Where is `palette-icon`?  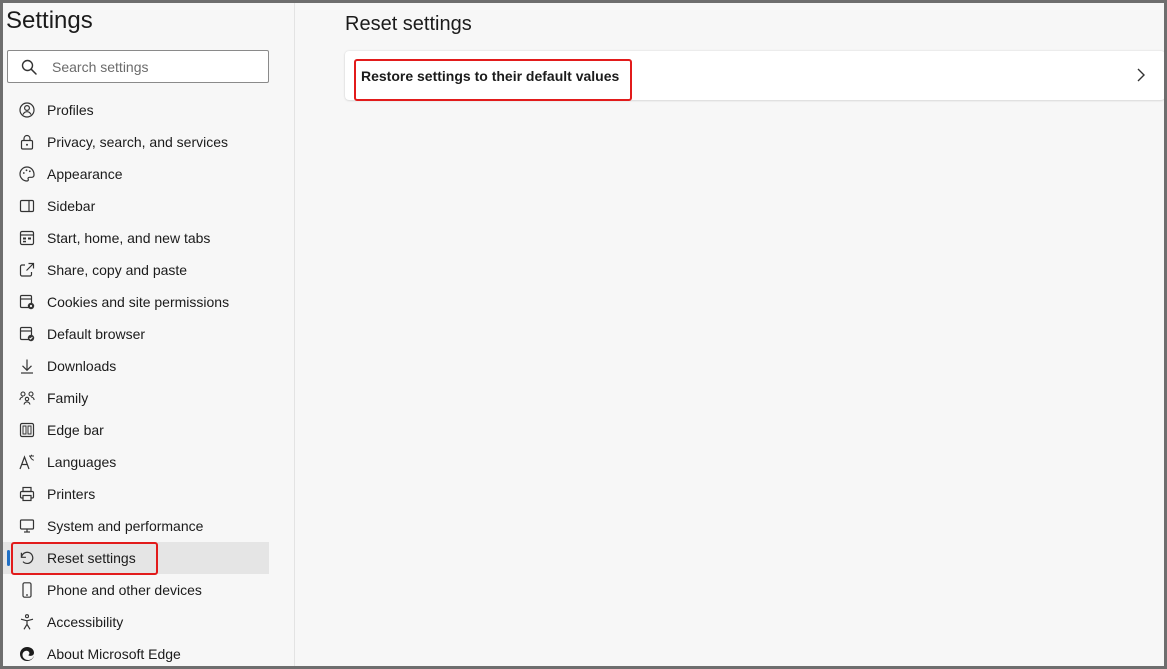
palette-icon is located at coordinates (27, 174).